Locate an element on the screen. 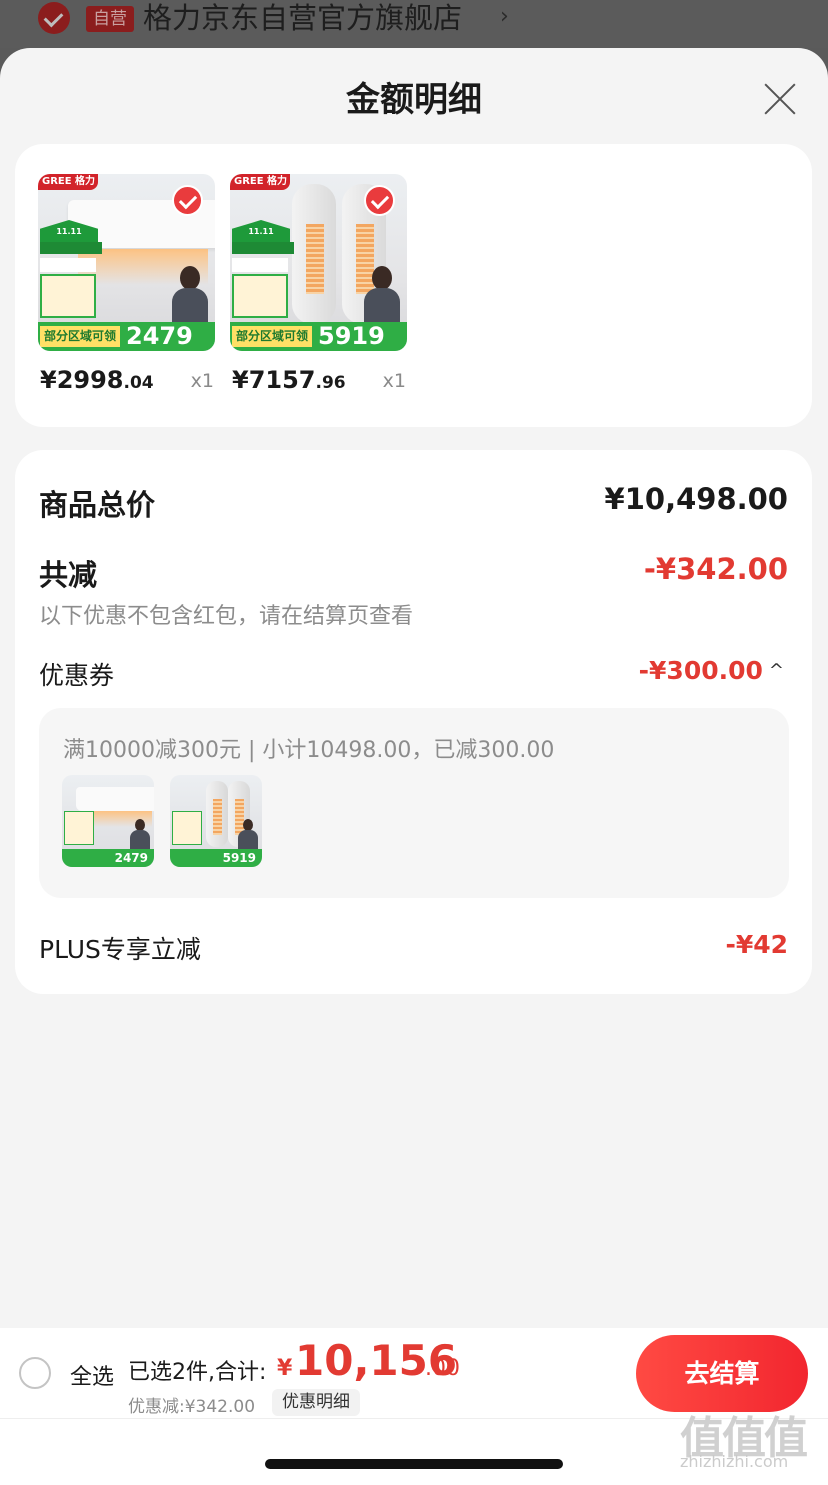 The image size is (828, 1485). store-name: 格力京东自营官方旗舰店 is located at coordinates (303, 18).